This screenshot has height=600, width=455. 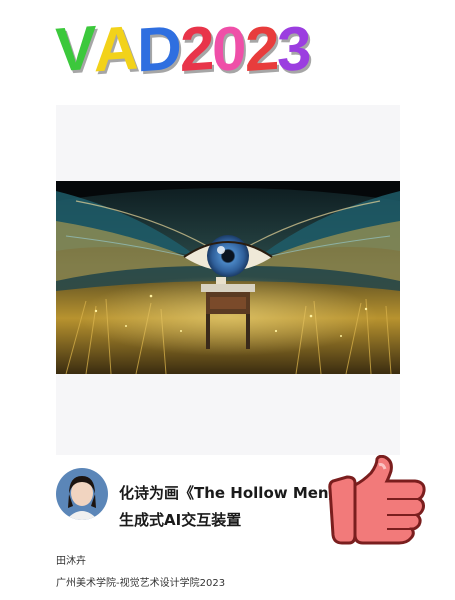 I want to click on logo-digit-3: 3, so click(x=293, y=49).